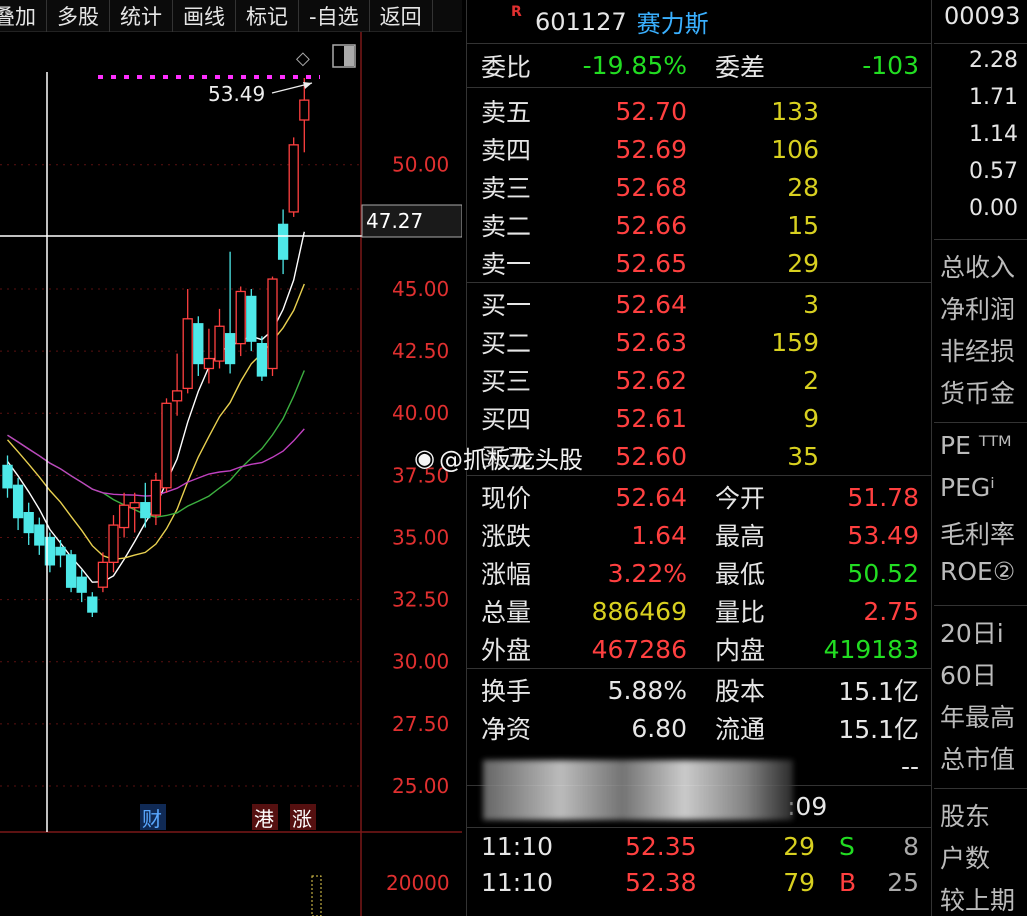 The image size is (1027, 916). What do you see at coordinates (78, 16) in the screenshot?
I see `multi-stock-button: 多股` at bounding box center [78, 16].